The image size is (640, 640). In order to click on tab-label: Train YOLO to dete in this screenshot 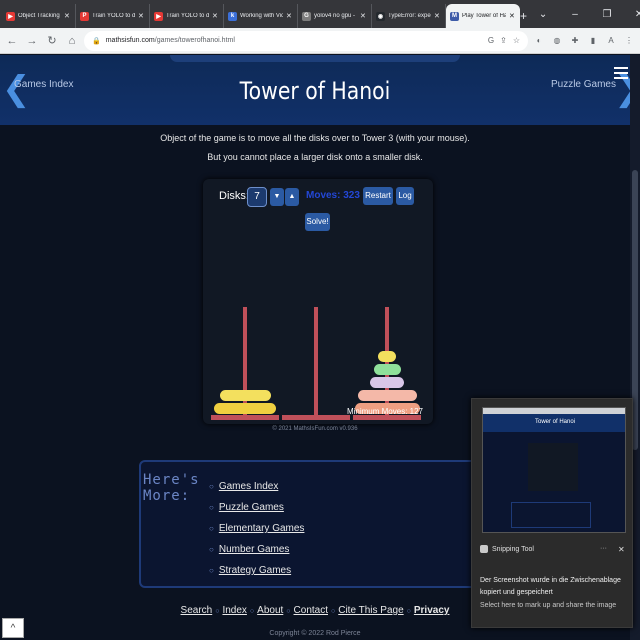, I will do `click(113, 16)`.